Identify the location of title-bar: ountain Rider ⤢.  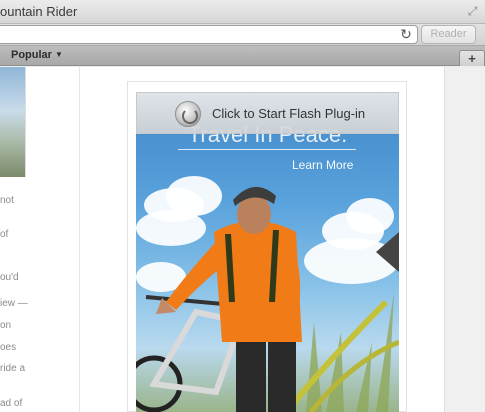
(242, 12).